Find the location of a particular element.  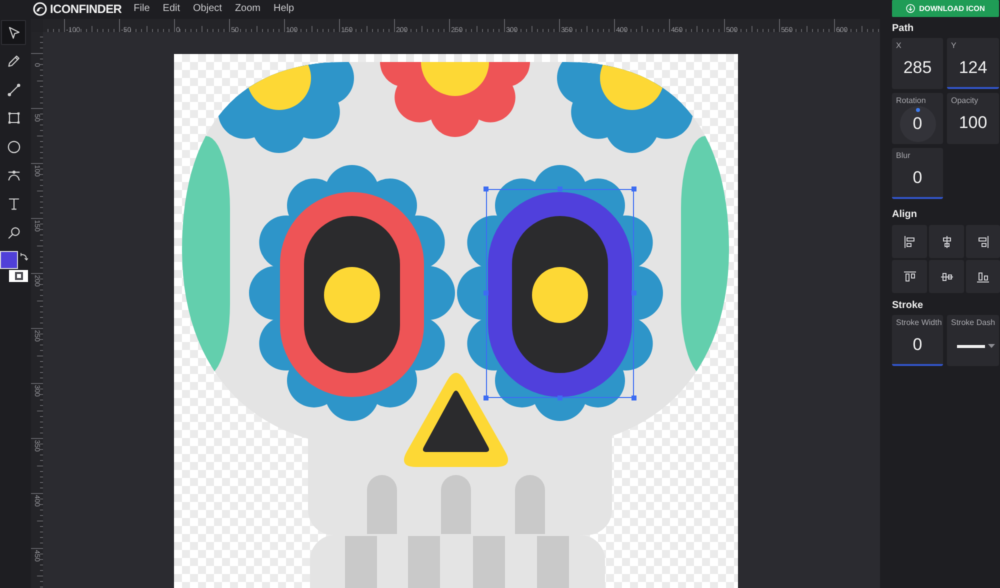

number-field: Opacity 100 is located at coordinates (973, 118).